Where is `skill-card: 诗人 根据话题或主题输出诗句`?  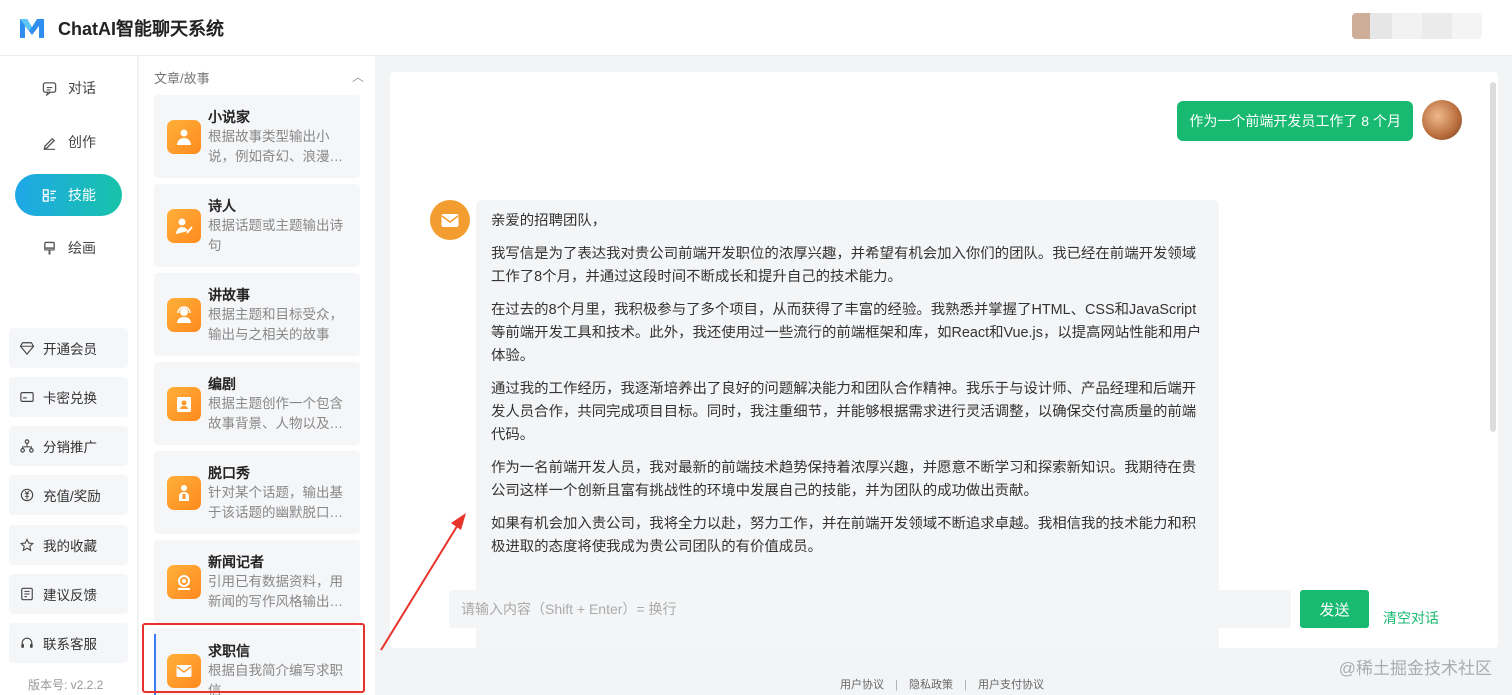
skill-card: 诗人 根据话题或主题输出诗句 is located at coordinates (257, 225).